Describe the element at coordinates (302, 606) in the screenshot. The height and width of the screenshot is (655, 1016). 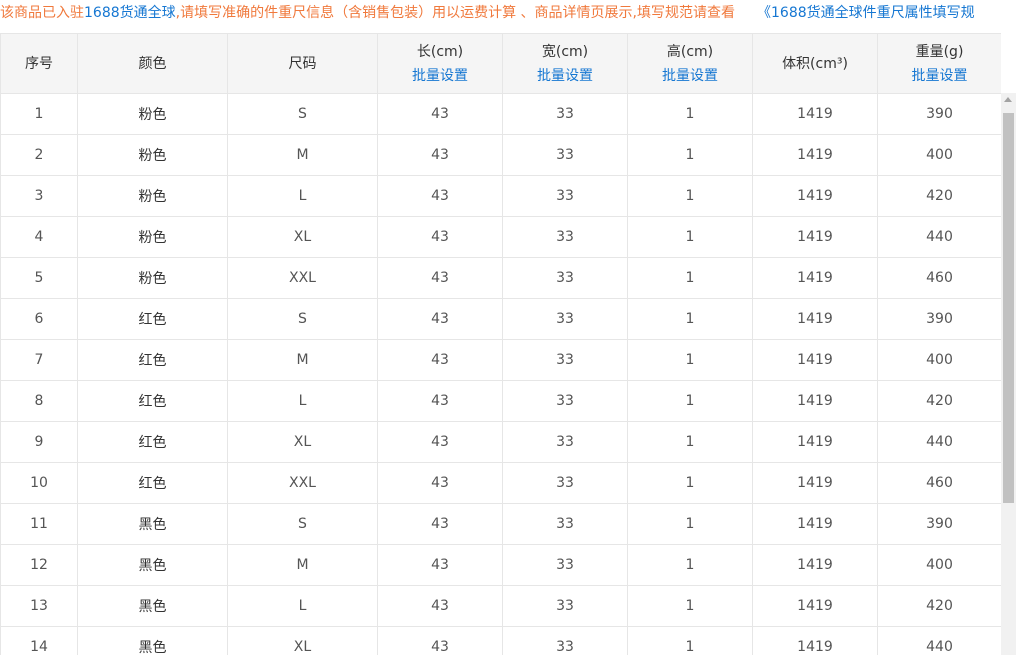
I see `cell-size: L` at that location.